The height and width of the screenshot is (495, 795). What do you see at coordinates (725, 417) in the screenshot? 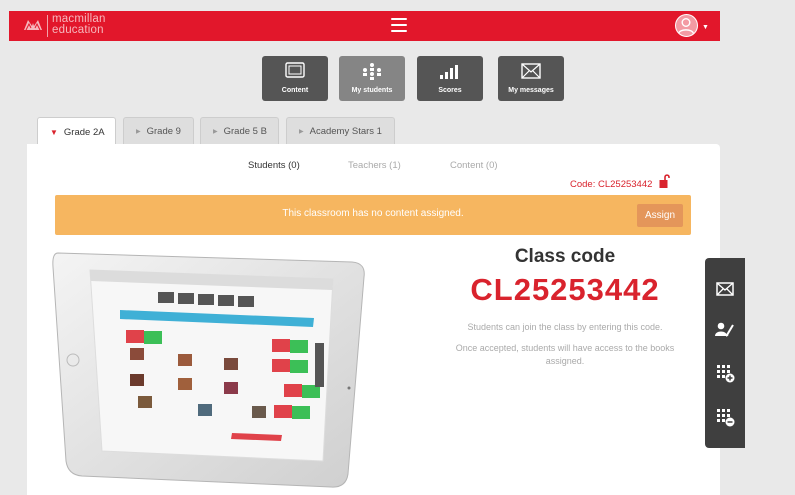
I see `grid-remove-icon` at bounding box center [725, 417].